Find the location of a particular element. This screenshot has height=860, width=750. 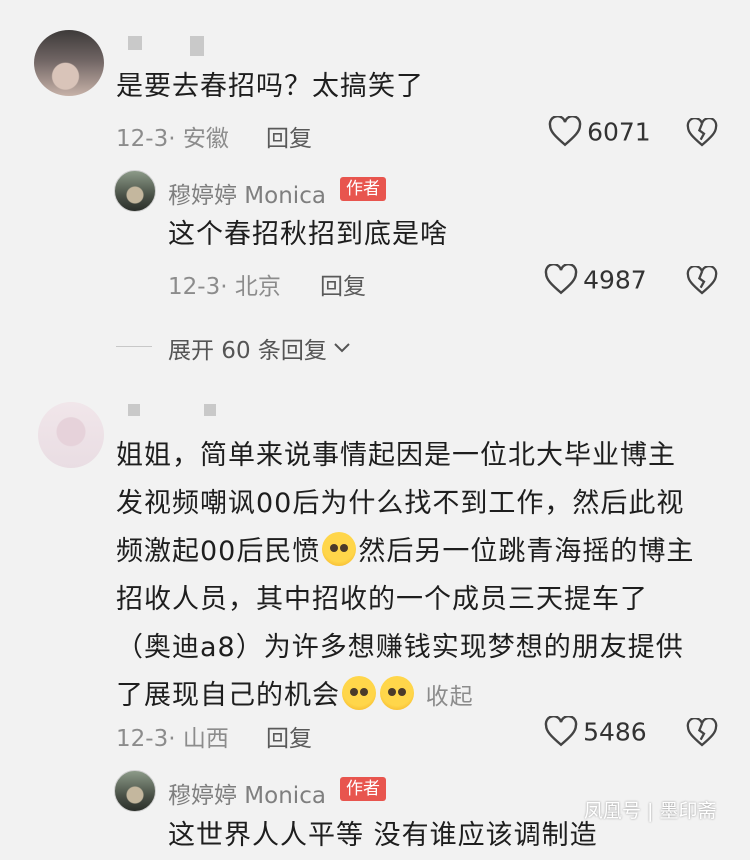

collapse-button: 收起 is located at coordinates (450, 697).